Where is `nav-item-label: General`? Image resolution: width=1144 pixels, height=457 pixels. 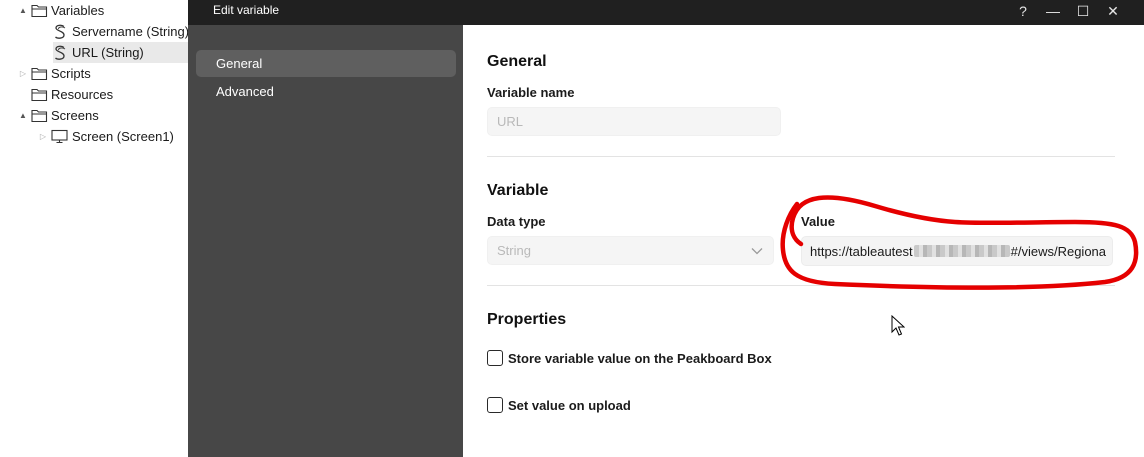
nav-item-label: General is located at coordinates (239, 63).